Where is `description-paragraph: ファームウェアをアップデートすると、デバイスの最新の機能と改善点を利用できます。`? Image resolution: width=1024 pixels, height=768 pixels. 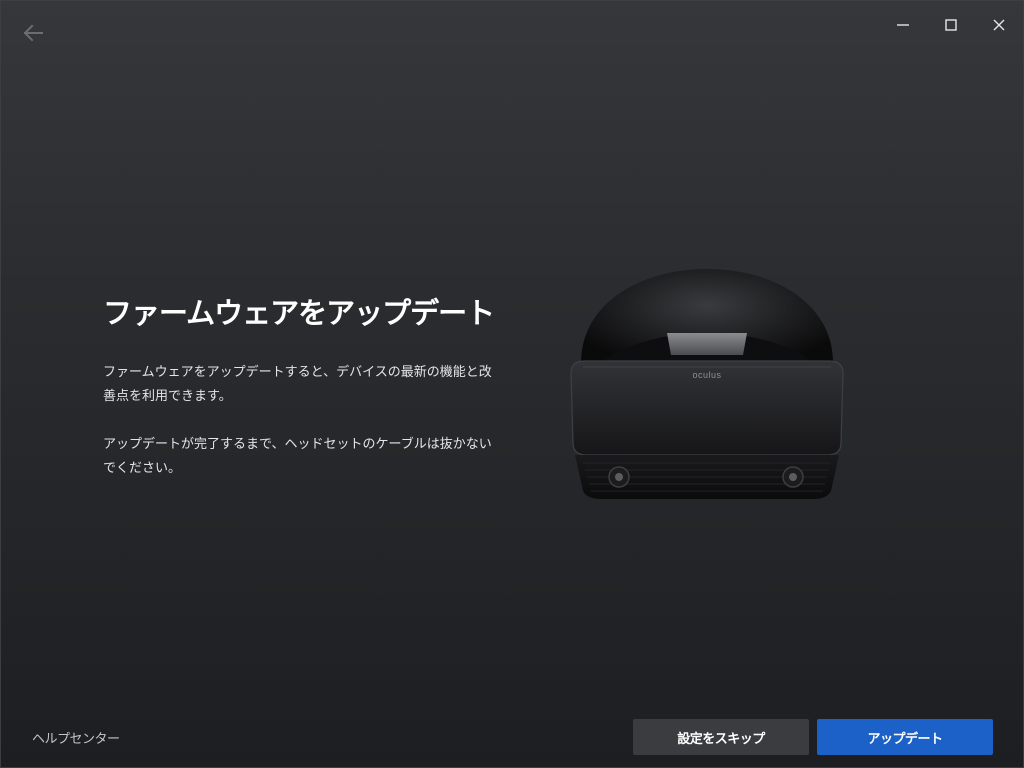
description-paragraph: ファームウェアをアップデートすると、デバイスの最新の機能と改善点を利用できます。 is located at coordinates (297, 384).